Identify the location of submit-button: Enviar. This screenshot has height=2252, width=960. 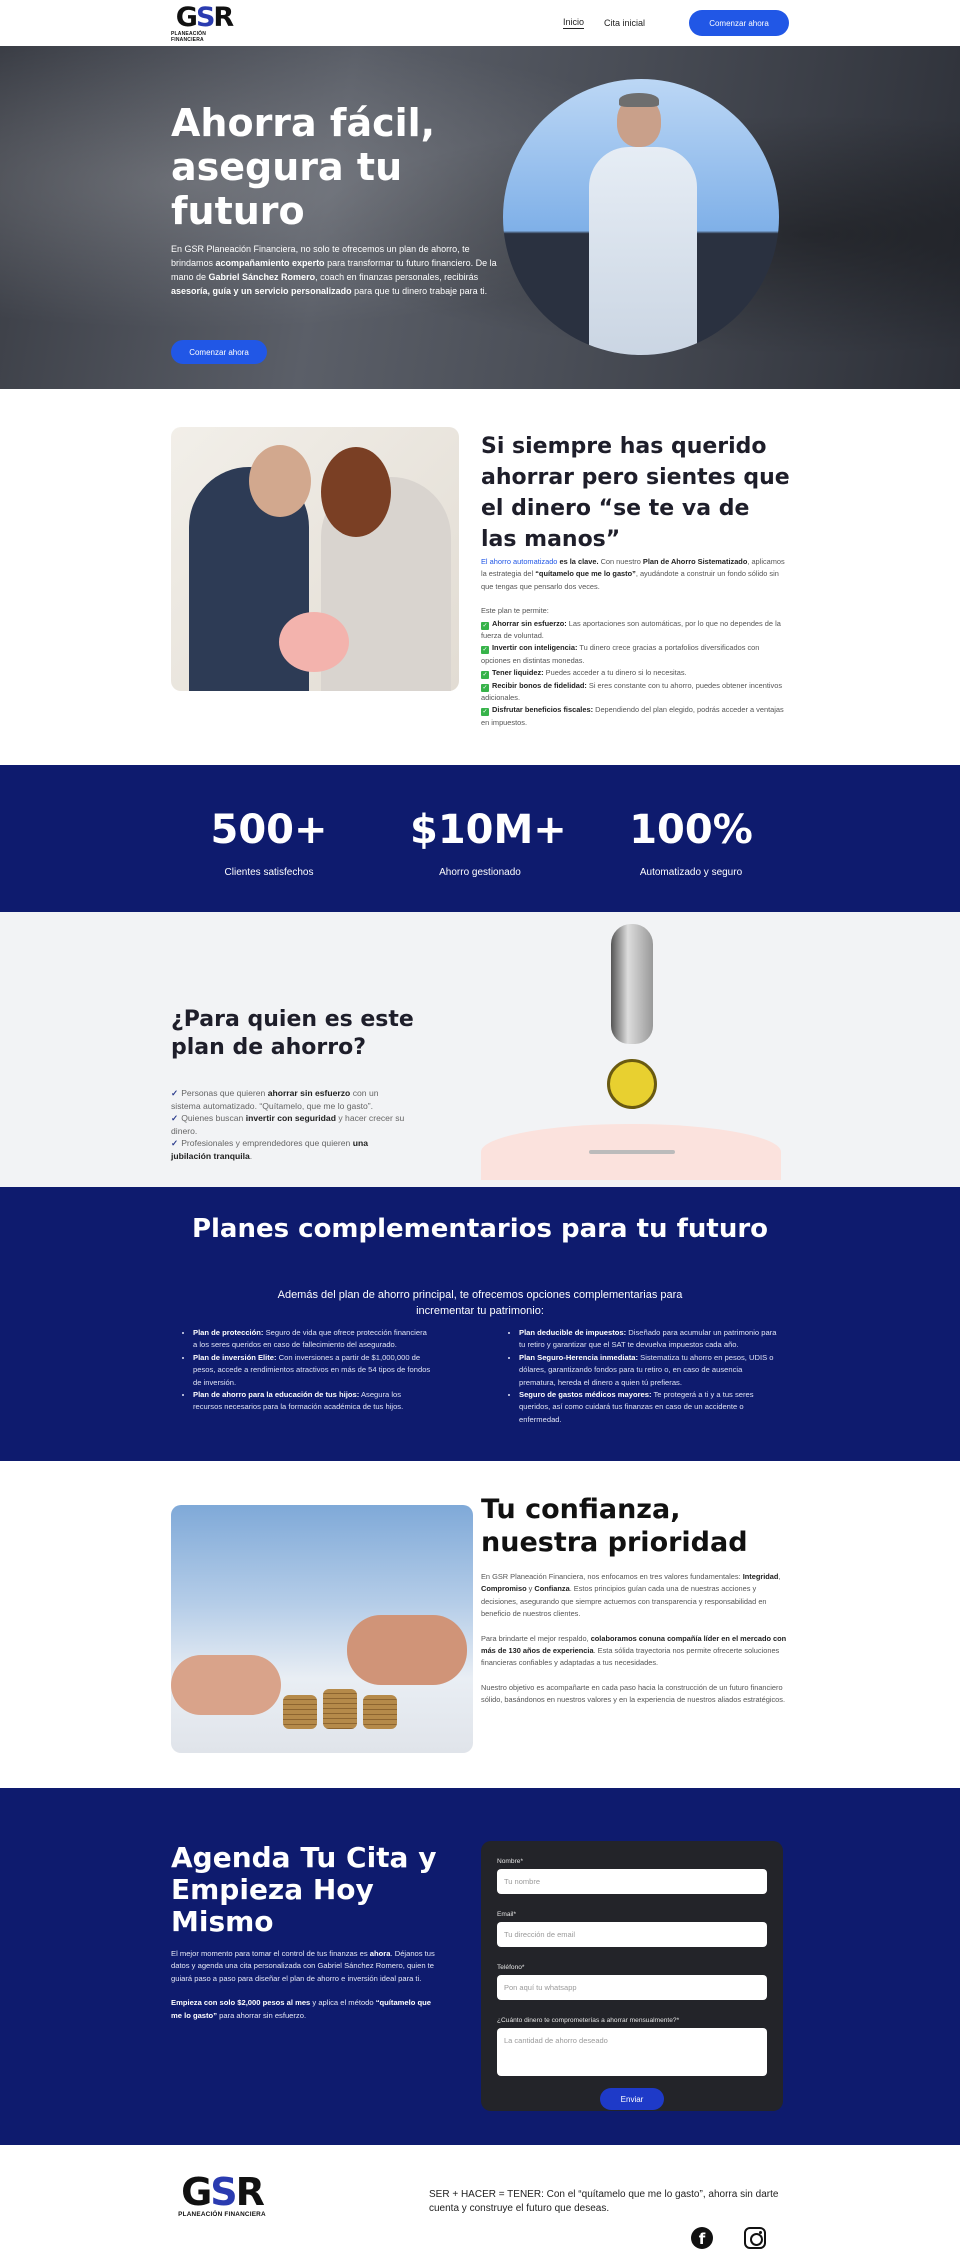
(632, 2099).